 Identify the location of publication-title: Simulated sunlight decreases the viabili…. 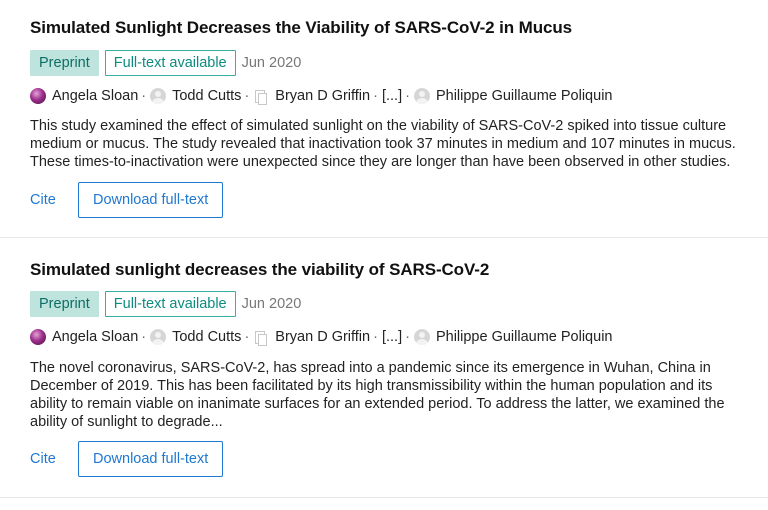
(259, 270).